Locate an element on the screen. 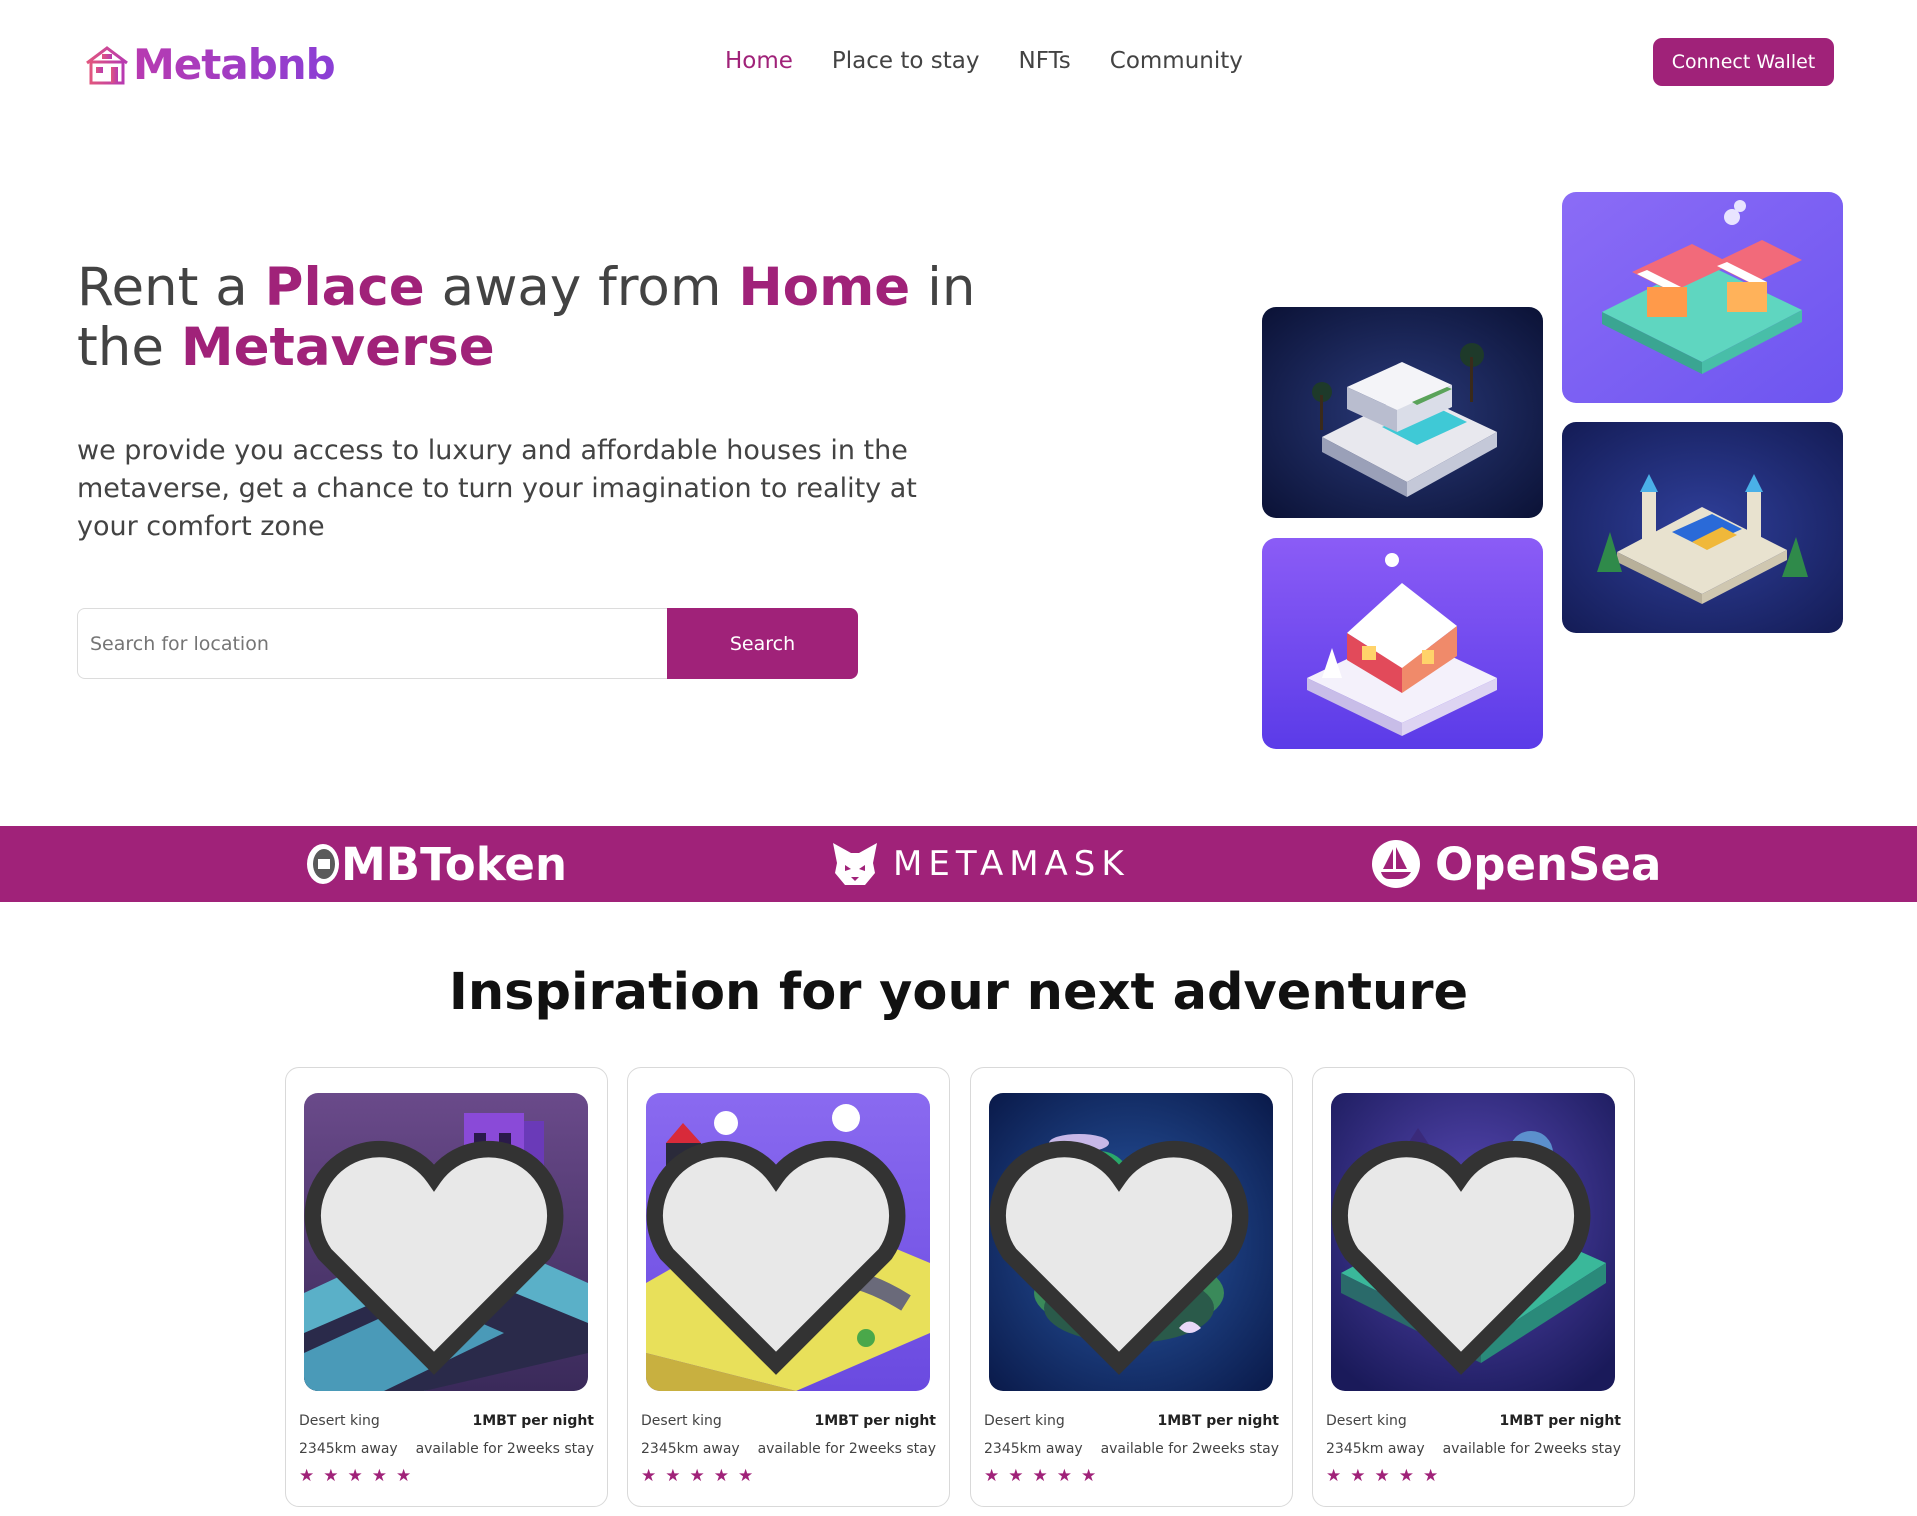 The image size is (1917, 1516). nav-place-to-stay: Place to stay is located at coordinates (906, 61).